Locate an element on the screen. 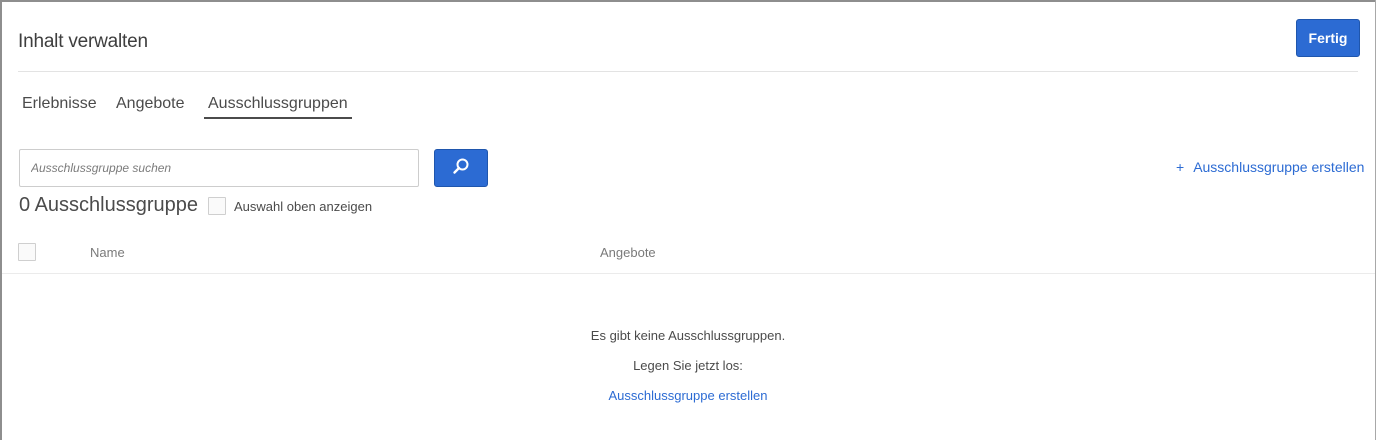 This screenshot has width=1376, height=440. search-icon is located at coordinates (461, 168).